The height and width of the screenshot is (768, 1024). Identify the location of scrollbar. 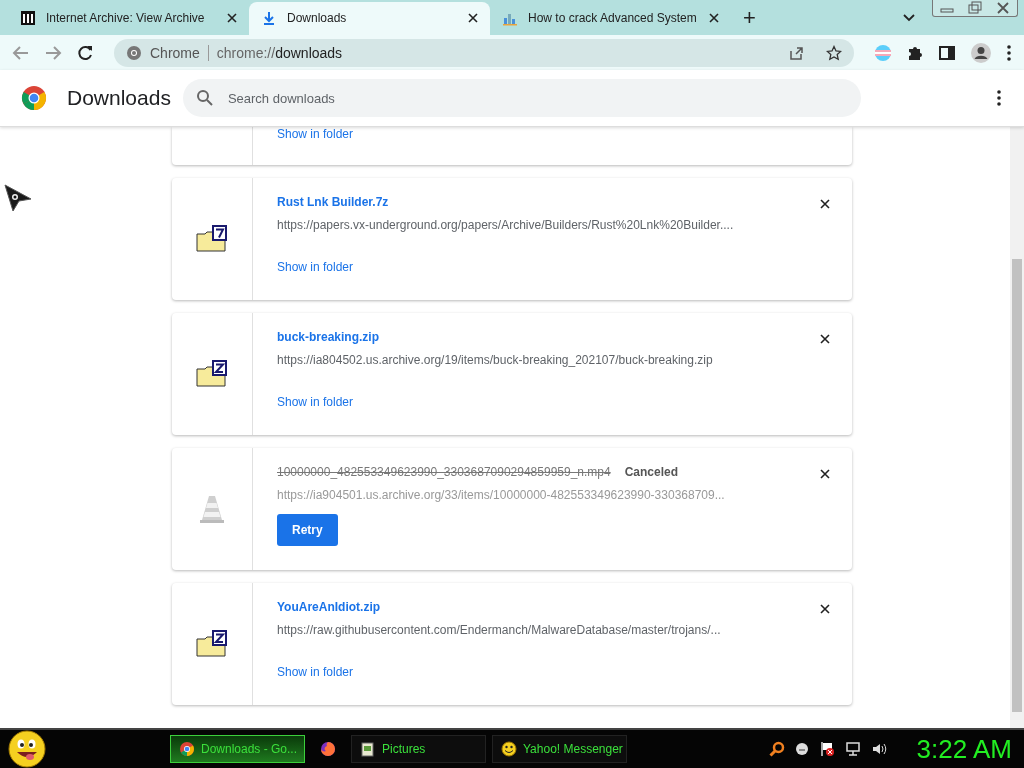
(1017, 427).